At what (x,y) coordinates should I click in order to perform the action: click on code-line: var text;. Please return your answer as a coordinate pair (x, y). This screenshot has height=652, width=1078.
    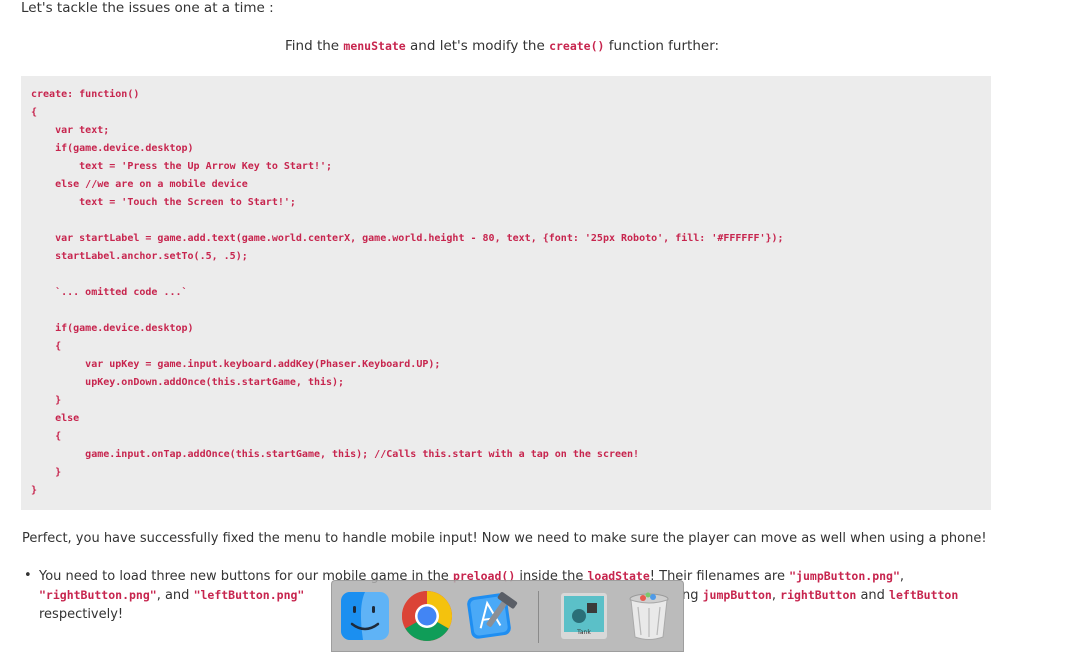
    Looking at the image, I should click on (70, 130).